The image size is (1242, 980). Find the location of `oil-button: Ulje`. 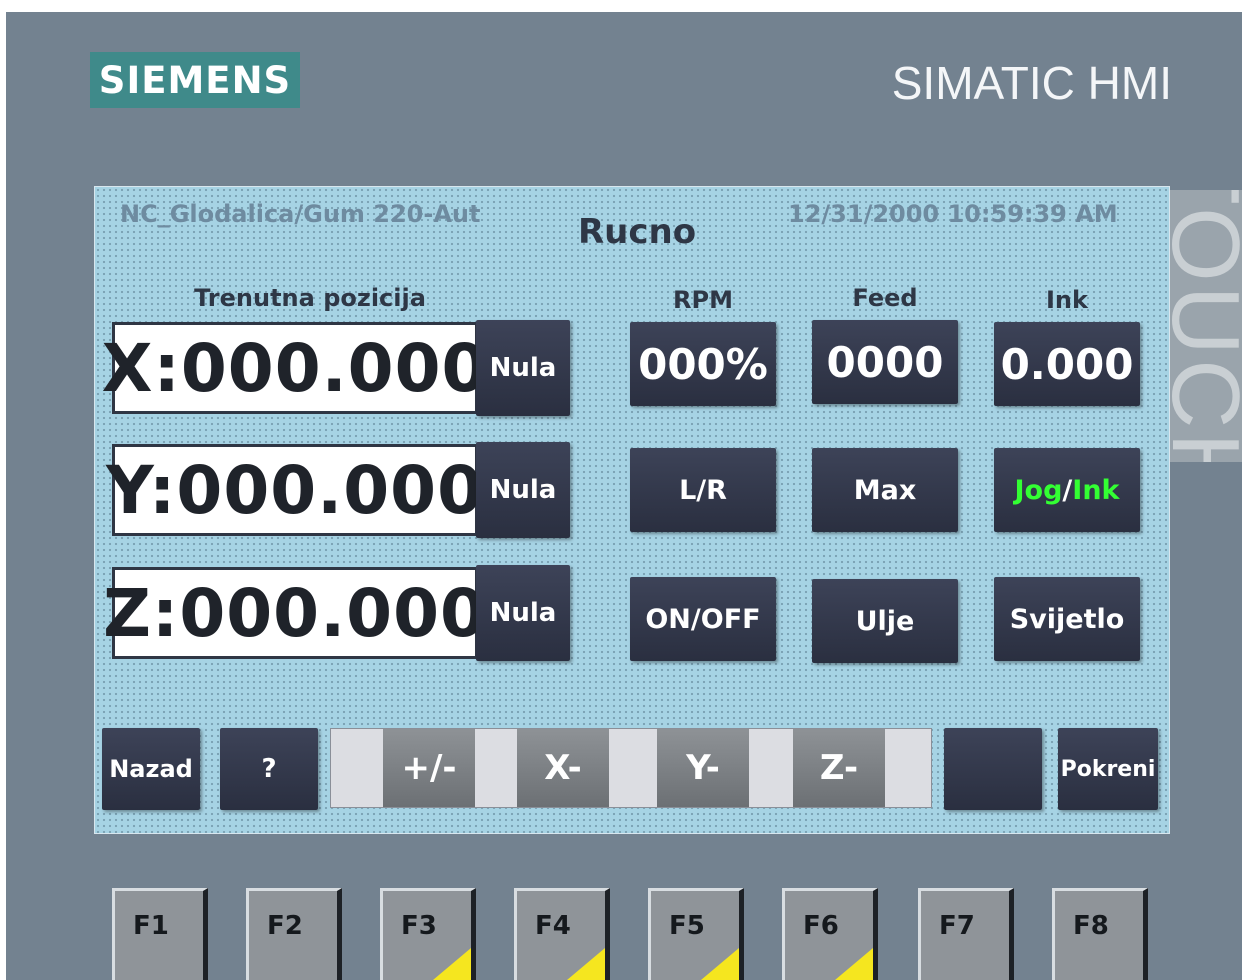

oil-button: Ulje is located at coordinates (885, 621).